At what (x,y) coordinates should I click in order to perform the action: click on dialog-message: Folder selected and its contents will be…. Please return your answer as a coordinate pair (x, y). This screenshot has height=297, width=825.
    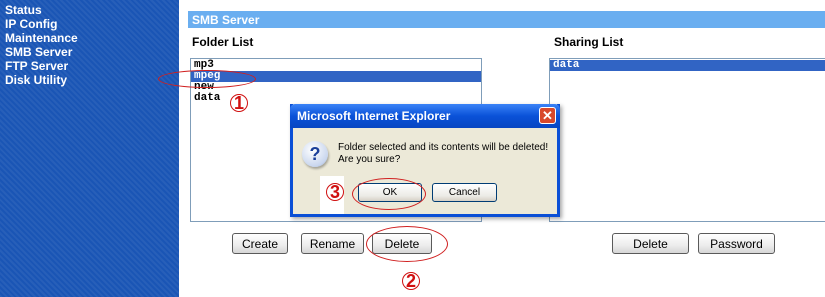
    Looking at the image, I should click on (443, 154).